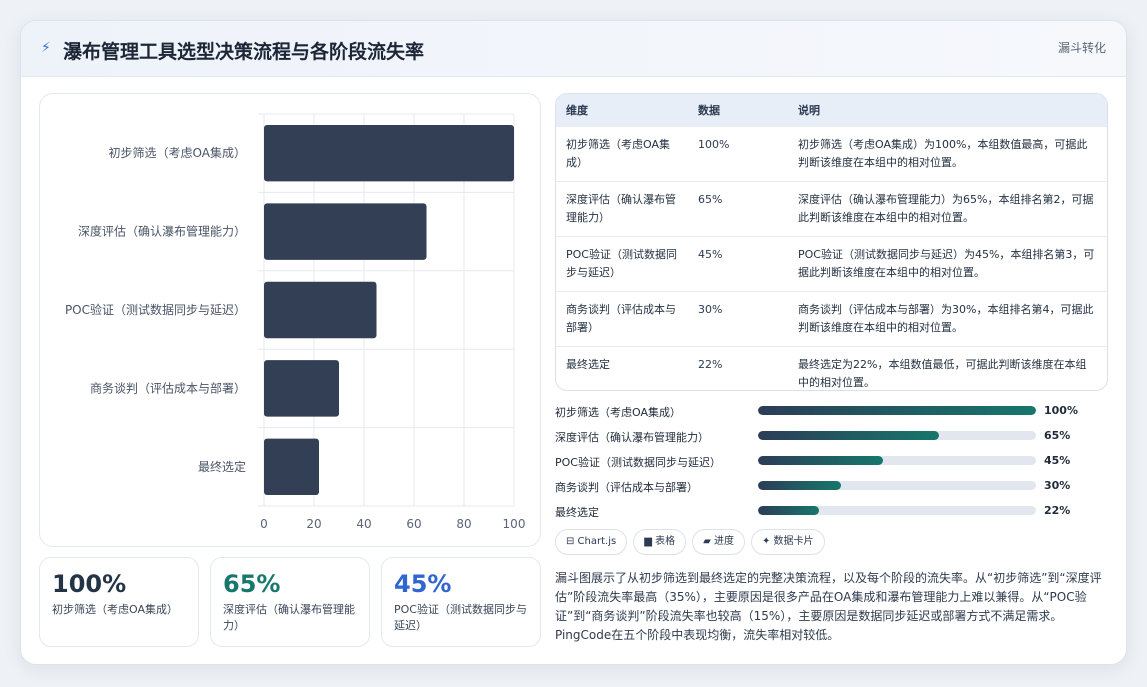 The width and height of the screenshot is (1147, 687). What do you see at coordinates (638, 462) in the screenshot?
I see `progress-label: POC验证（测试数据同步与延迟）` at bounding box center [638, 462].